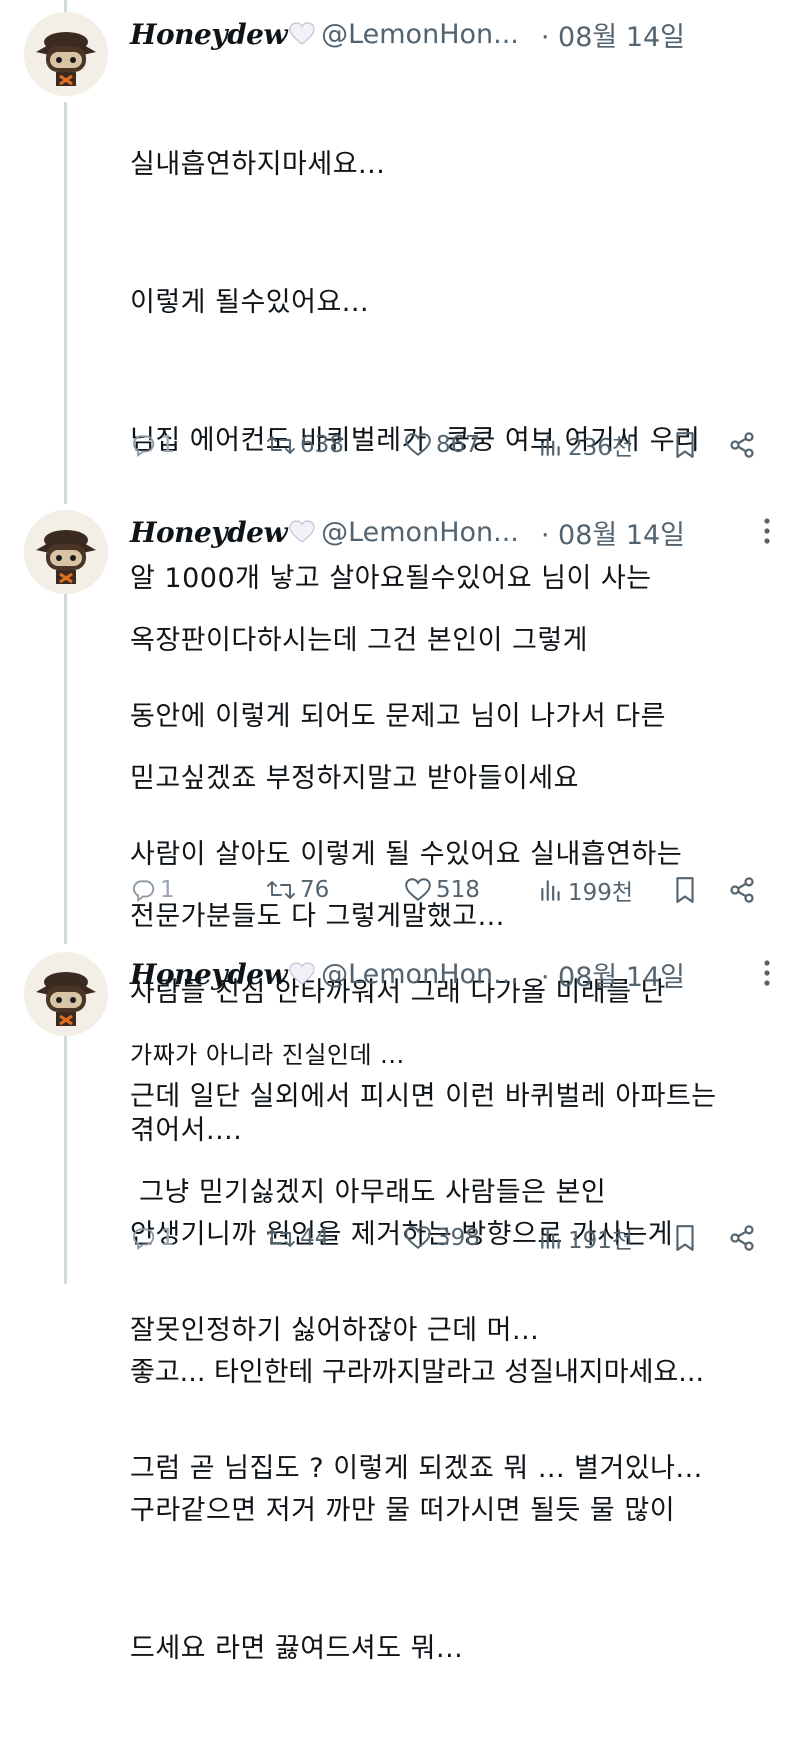 Image resolution: width=800 pixels, height=1764 pixels. I want to click on timestamp: · 08월 14일, so click(613, 34).